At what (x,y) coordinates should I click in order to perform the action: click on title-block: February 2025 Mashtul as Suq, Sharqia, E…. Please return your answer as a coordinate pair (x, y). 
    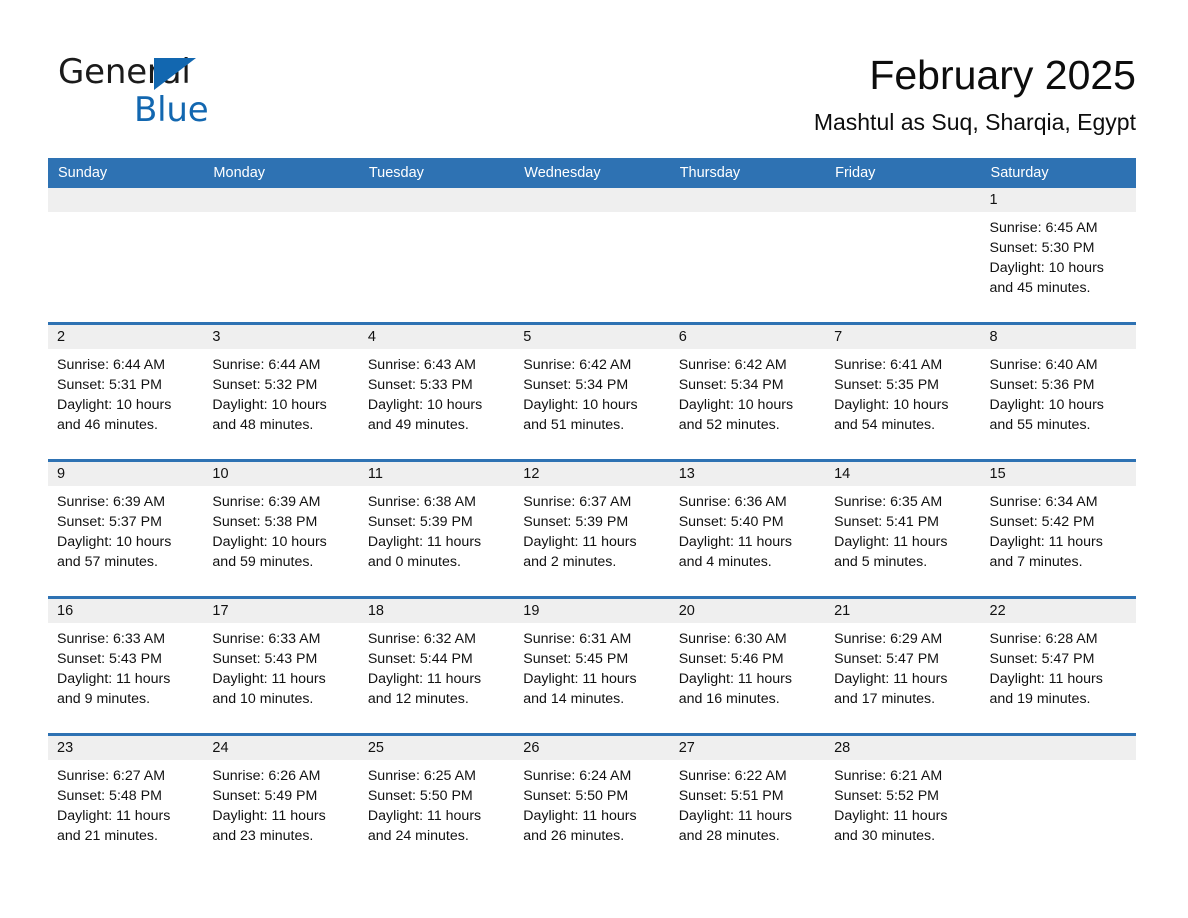
    Looking at the image, I should click on (975, 93).